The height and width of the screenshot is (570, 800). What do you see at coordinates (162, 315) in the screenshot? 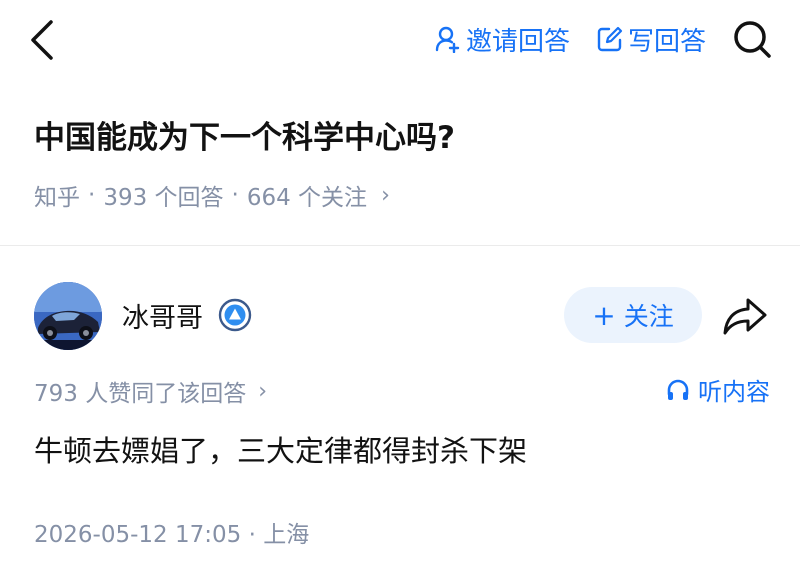
I see `author-name: 冰哥哥` at bounding box center [162, 315].